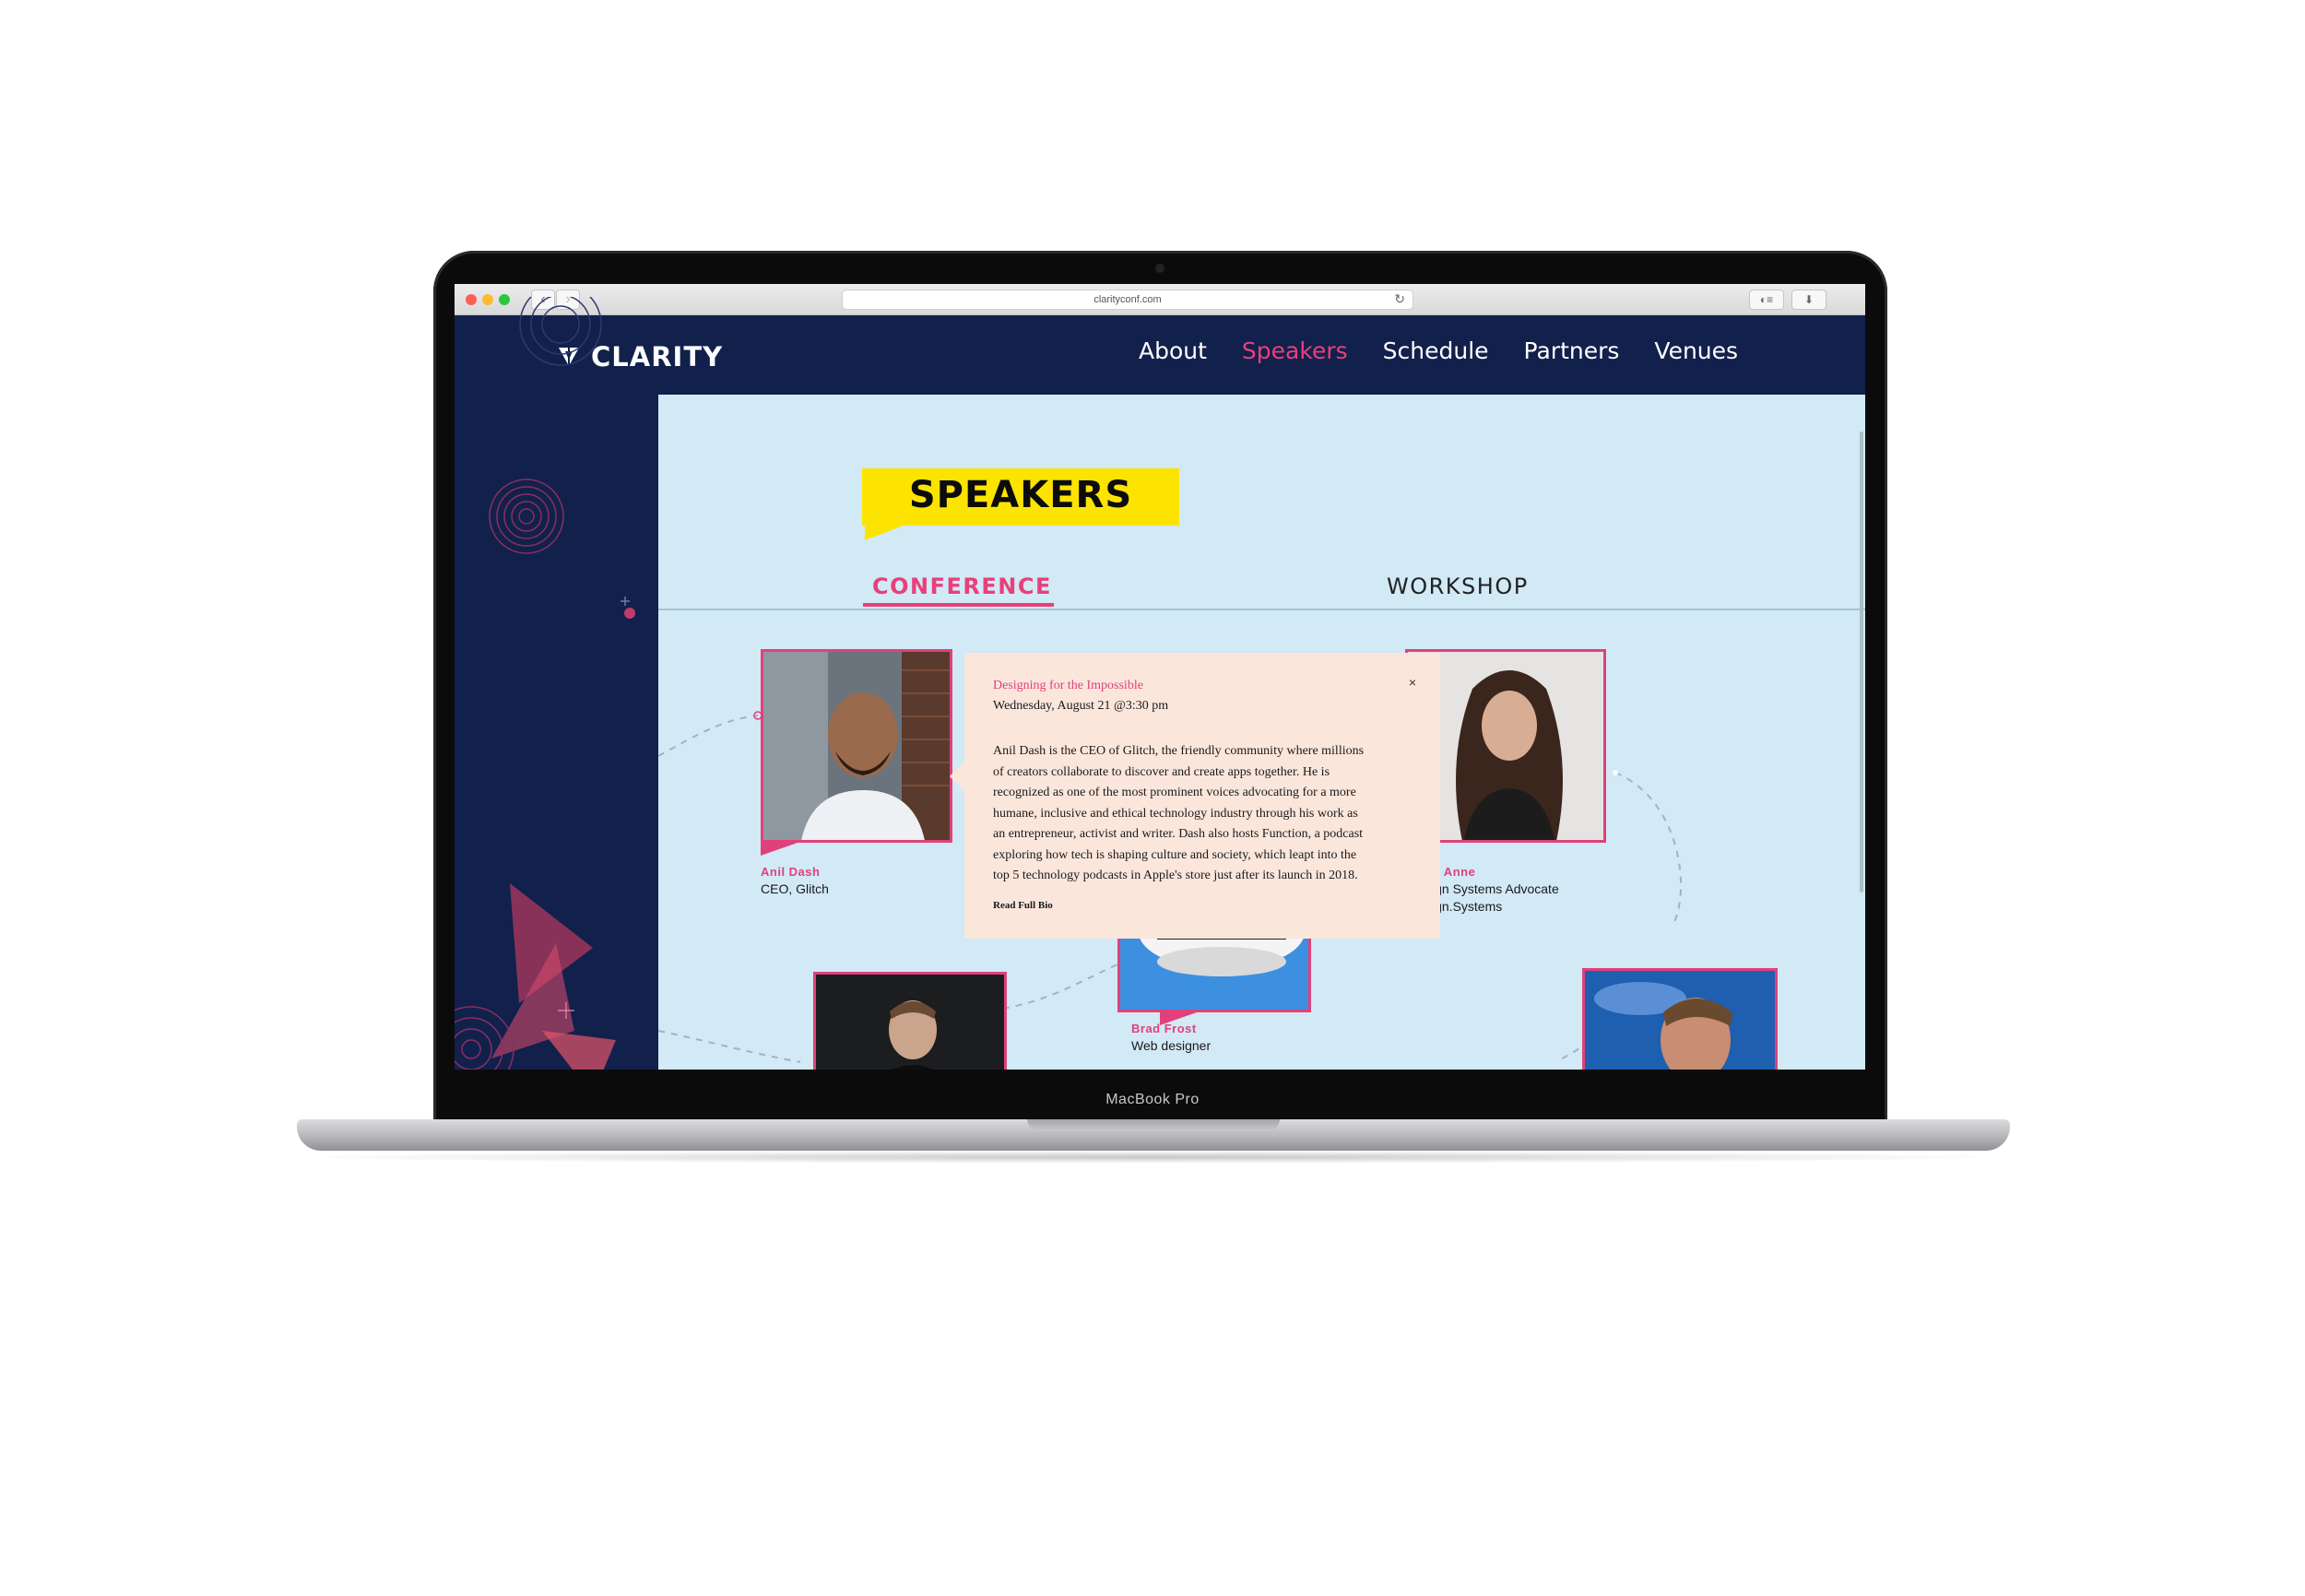  Describe the element at coordinates (545, 774) in the screenshot. I see `sidebar-art` at that location.